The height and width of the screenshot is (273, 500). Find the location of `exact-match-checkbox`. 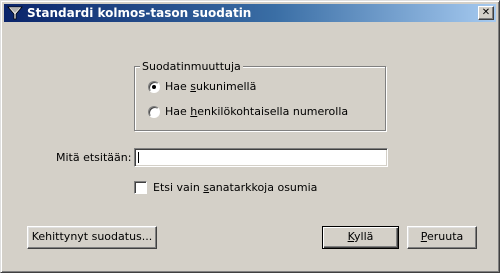

exact-match-checkbox is located at coordinates (140, 187).